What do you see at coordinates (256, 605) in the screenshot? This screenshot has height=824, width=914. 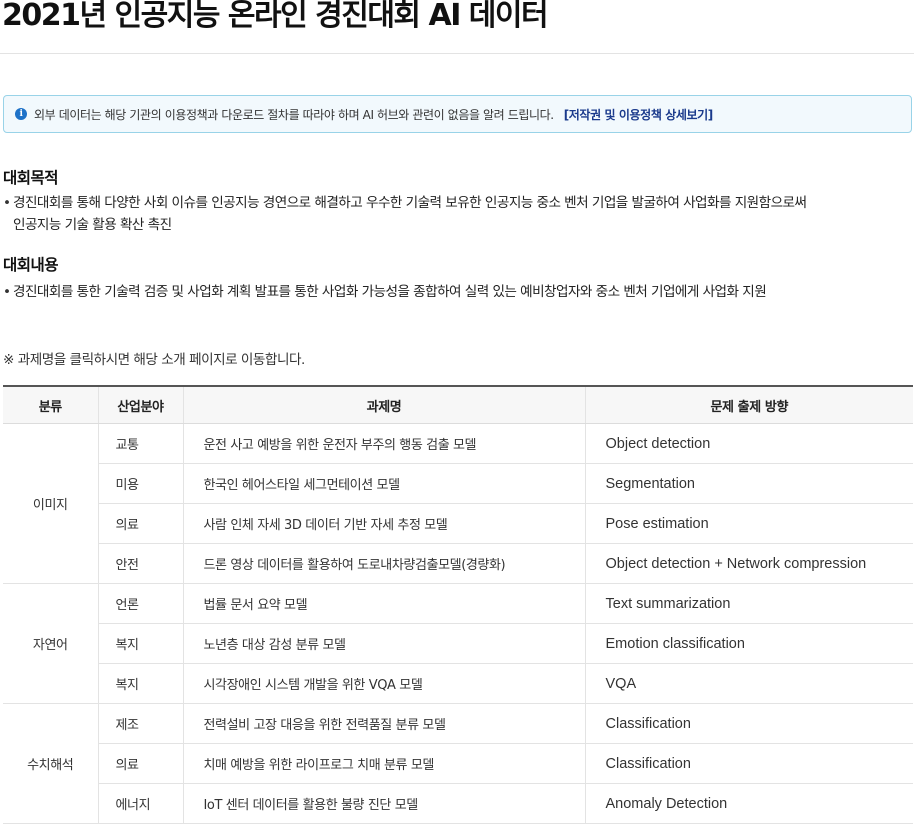 I see `task-name-link: 법률 문서 요약 모델` at bounding box center [256, 605].